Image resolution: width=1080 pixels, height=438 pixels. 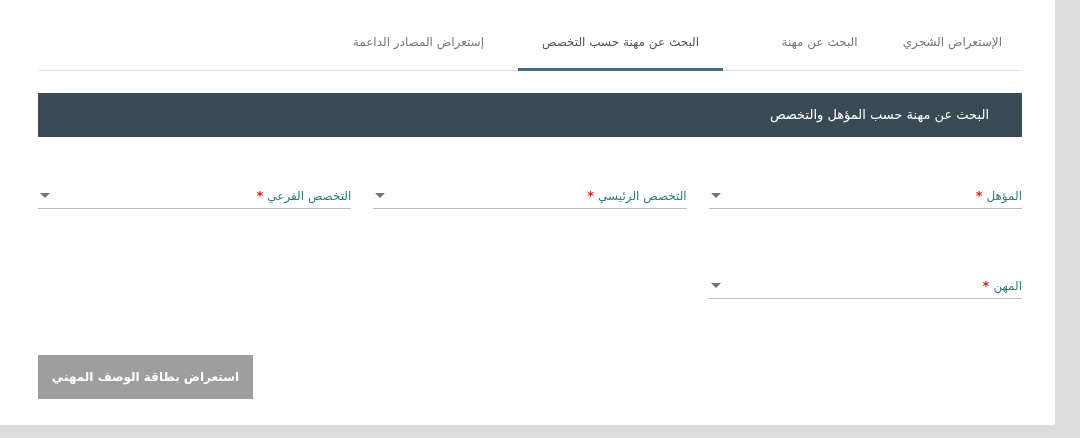 I want to click on field-label: التخصص الرئيسي, so click(x=642, y=196).